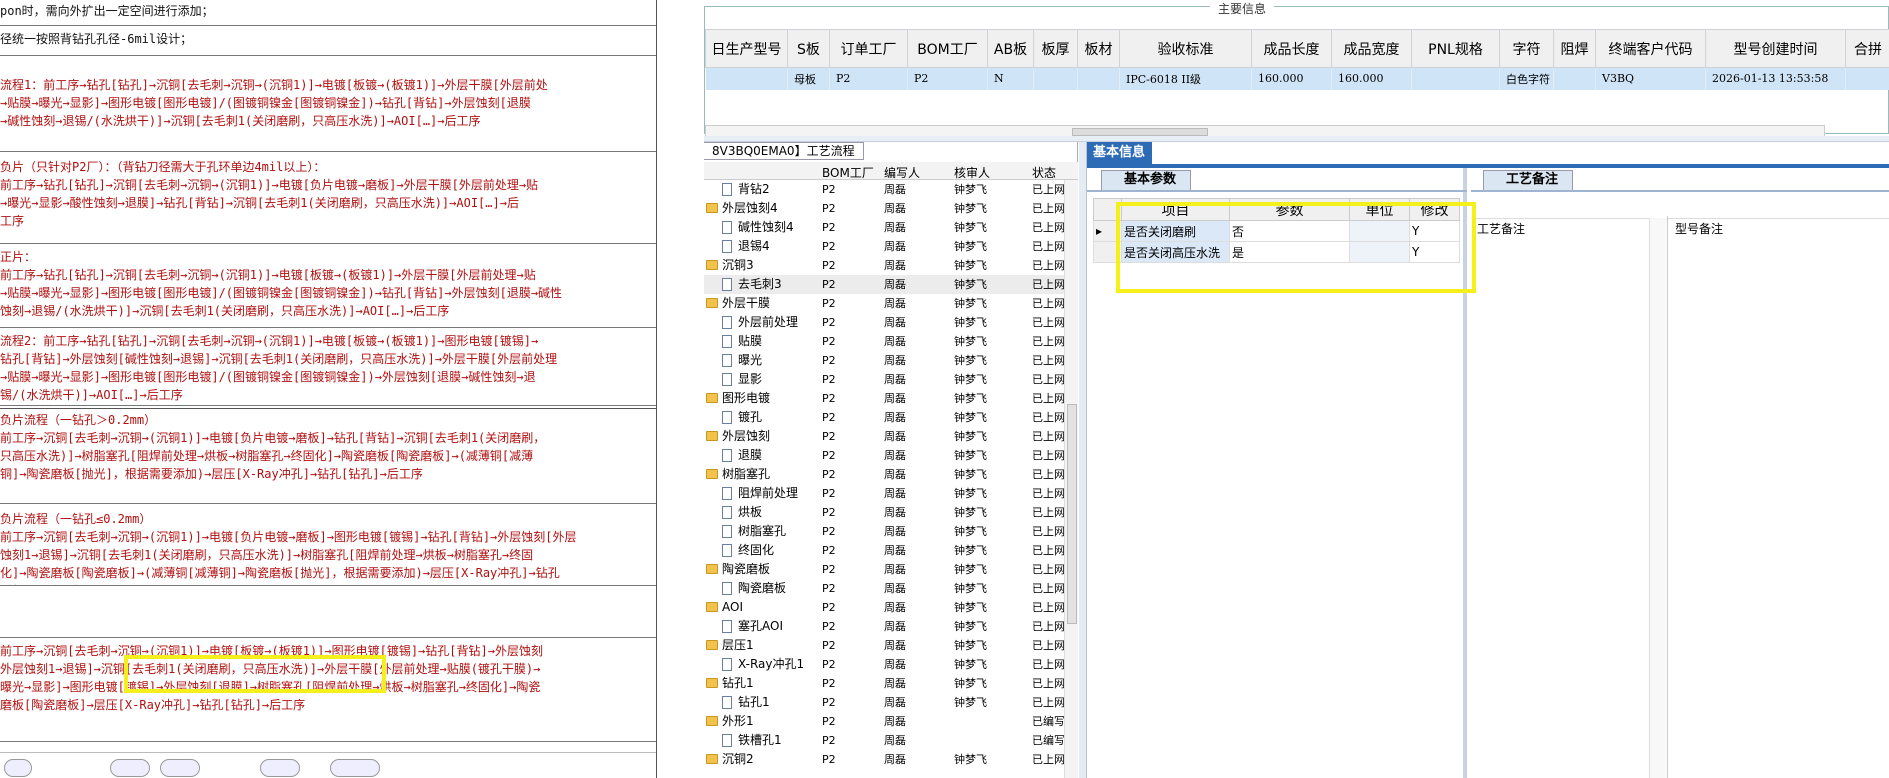 The width and height of the screenshot is (1889, 778). Describe the element at coordinates (1044, 172) in the screenshot. I see `col-status: 状态` at that location.